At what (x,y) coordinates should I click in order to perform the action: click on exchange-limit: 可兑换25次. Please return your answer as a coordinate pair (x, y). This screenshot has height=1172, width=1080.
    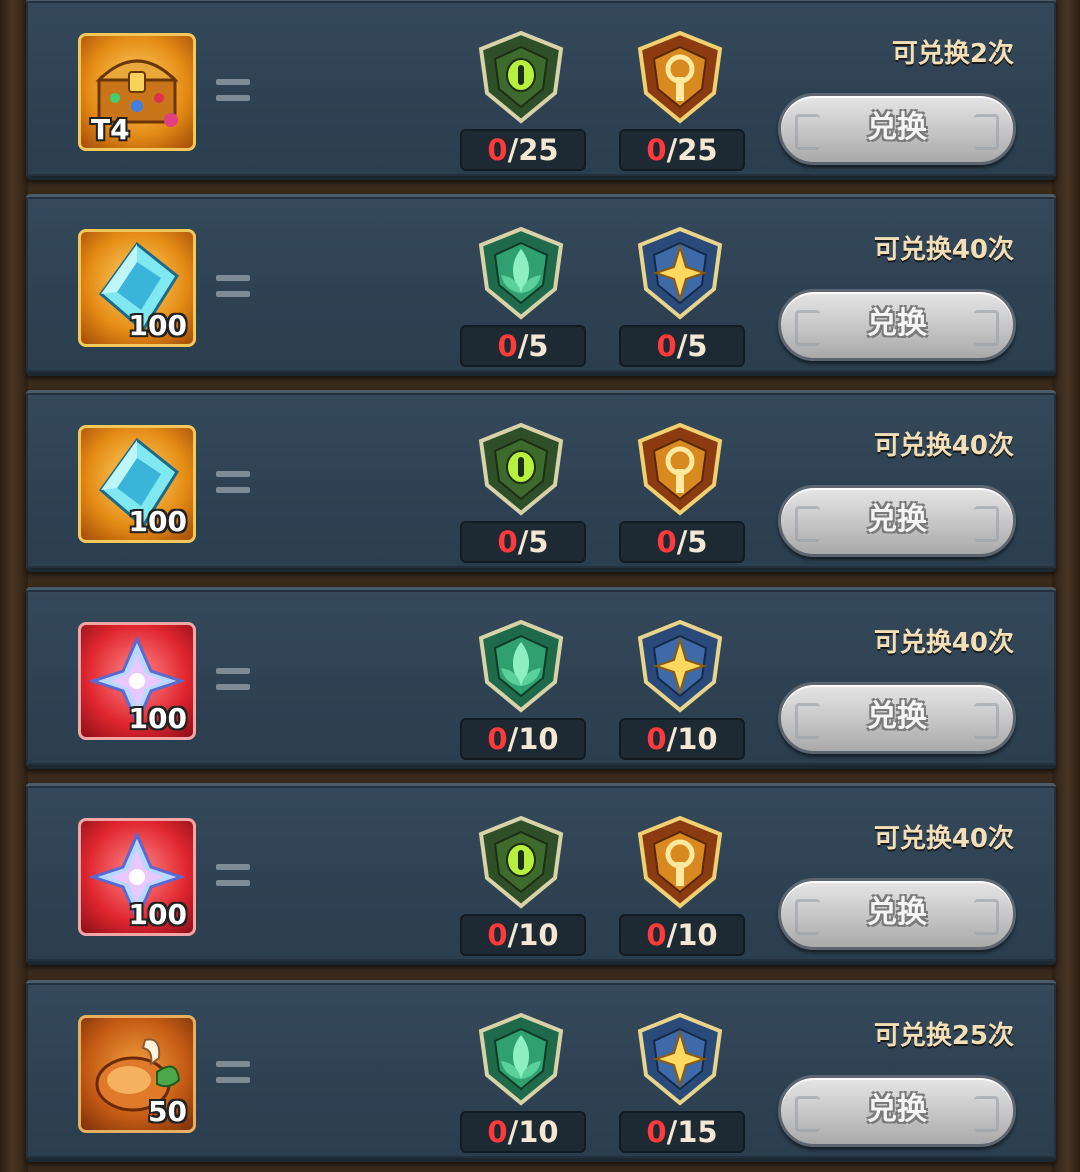
    Looking at the image, I should click on (943, 1036).